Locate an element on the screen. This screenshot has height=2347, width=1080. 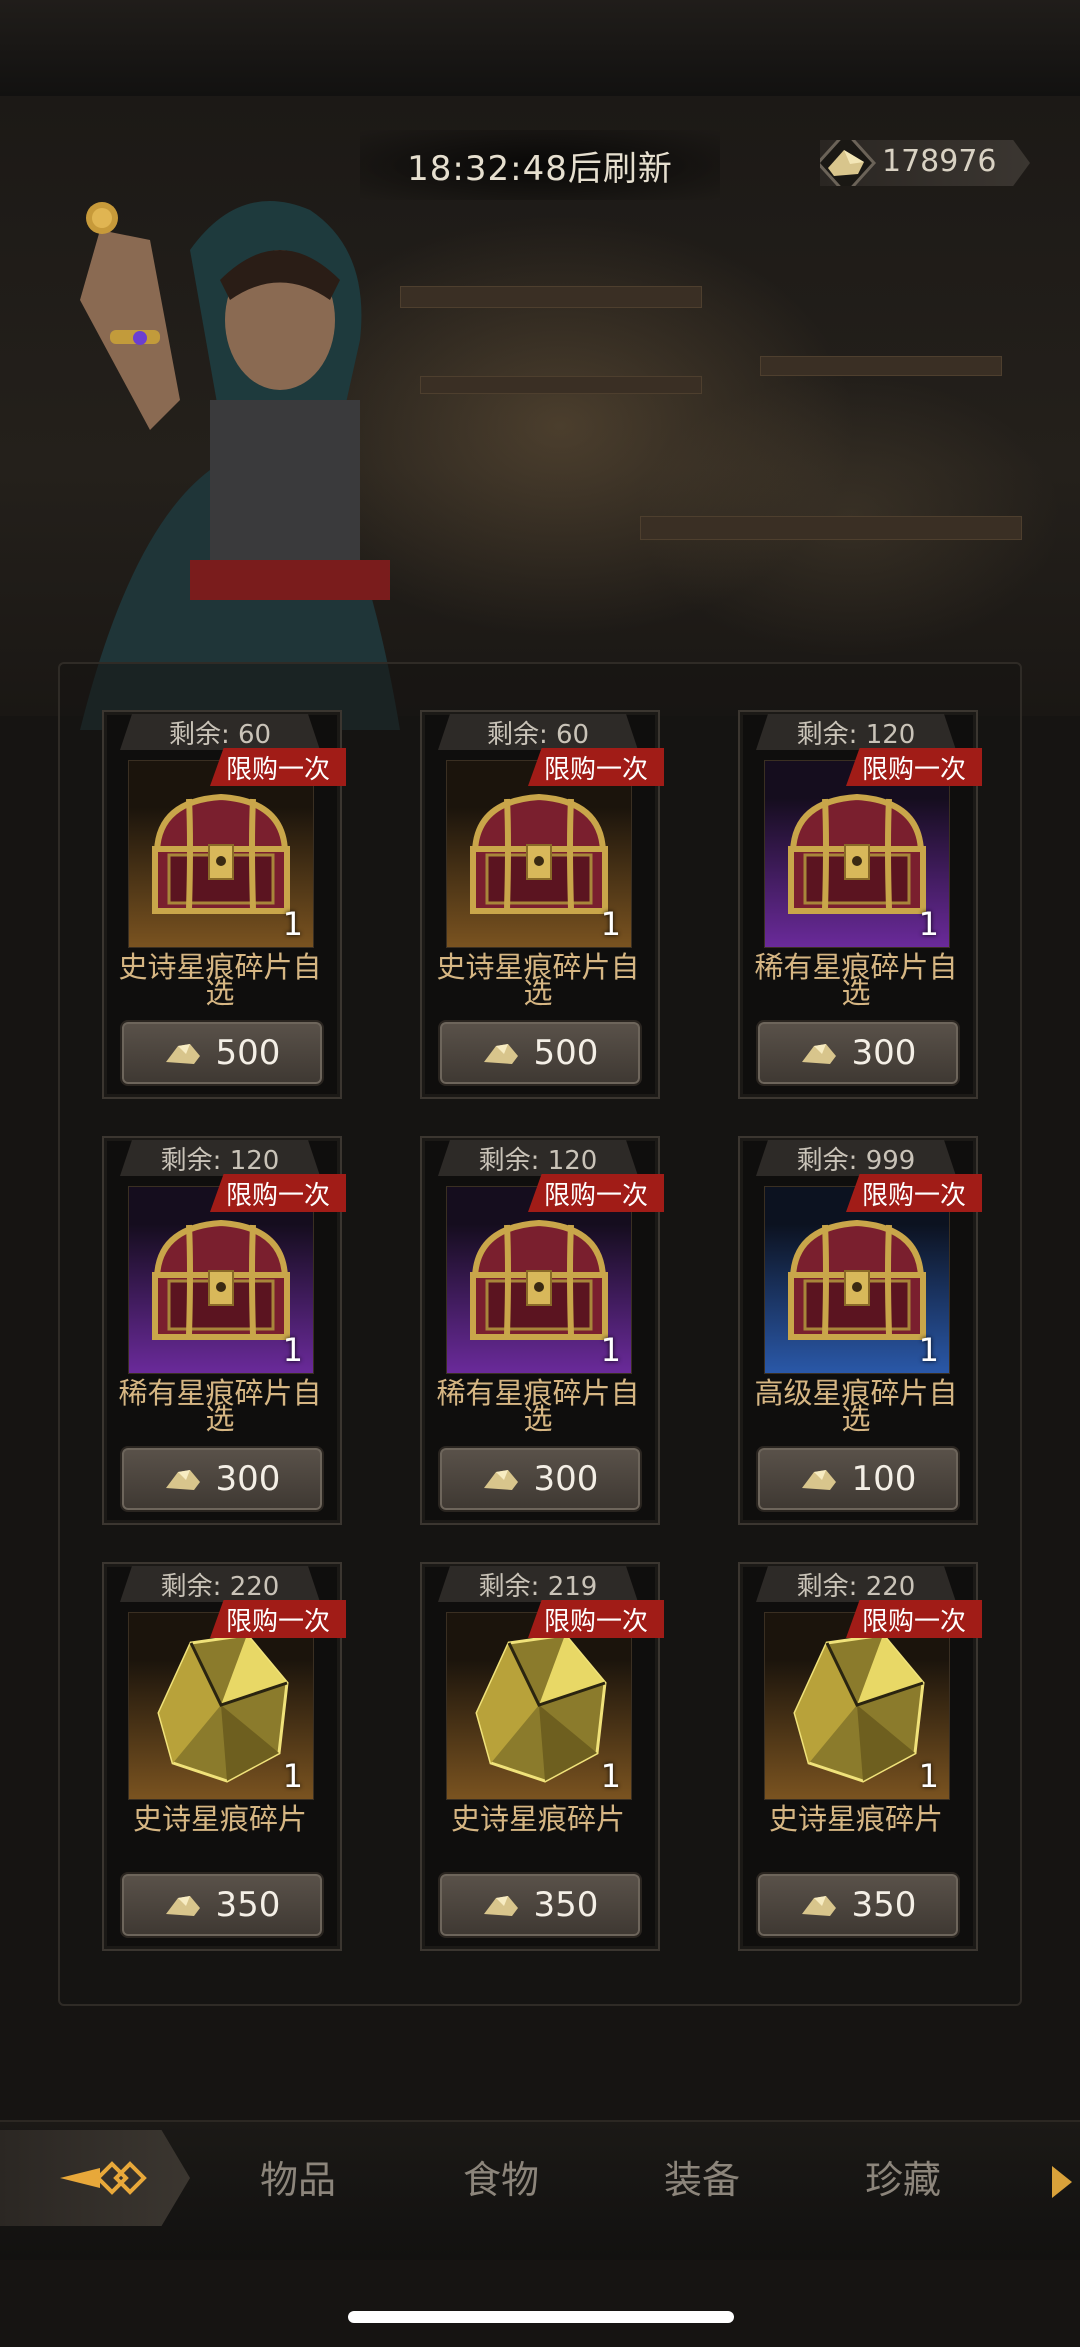
remaining-count: 剩余: 219 is located at coordinates (538, 1584).